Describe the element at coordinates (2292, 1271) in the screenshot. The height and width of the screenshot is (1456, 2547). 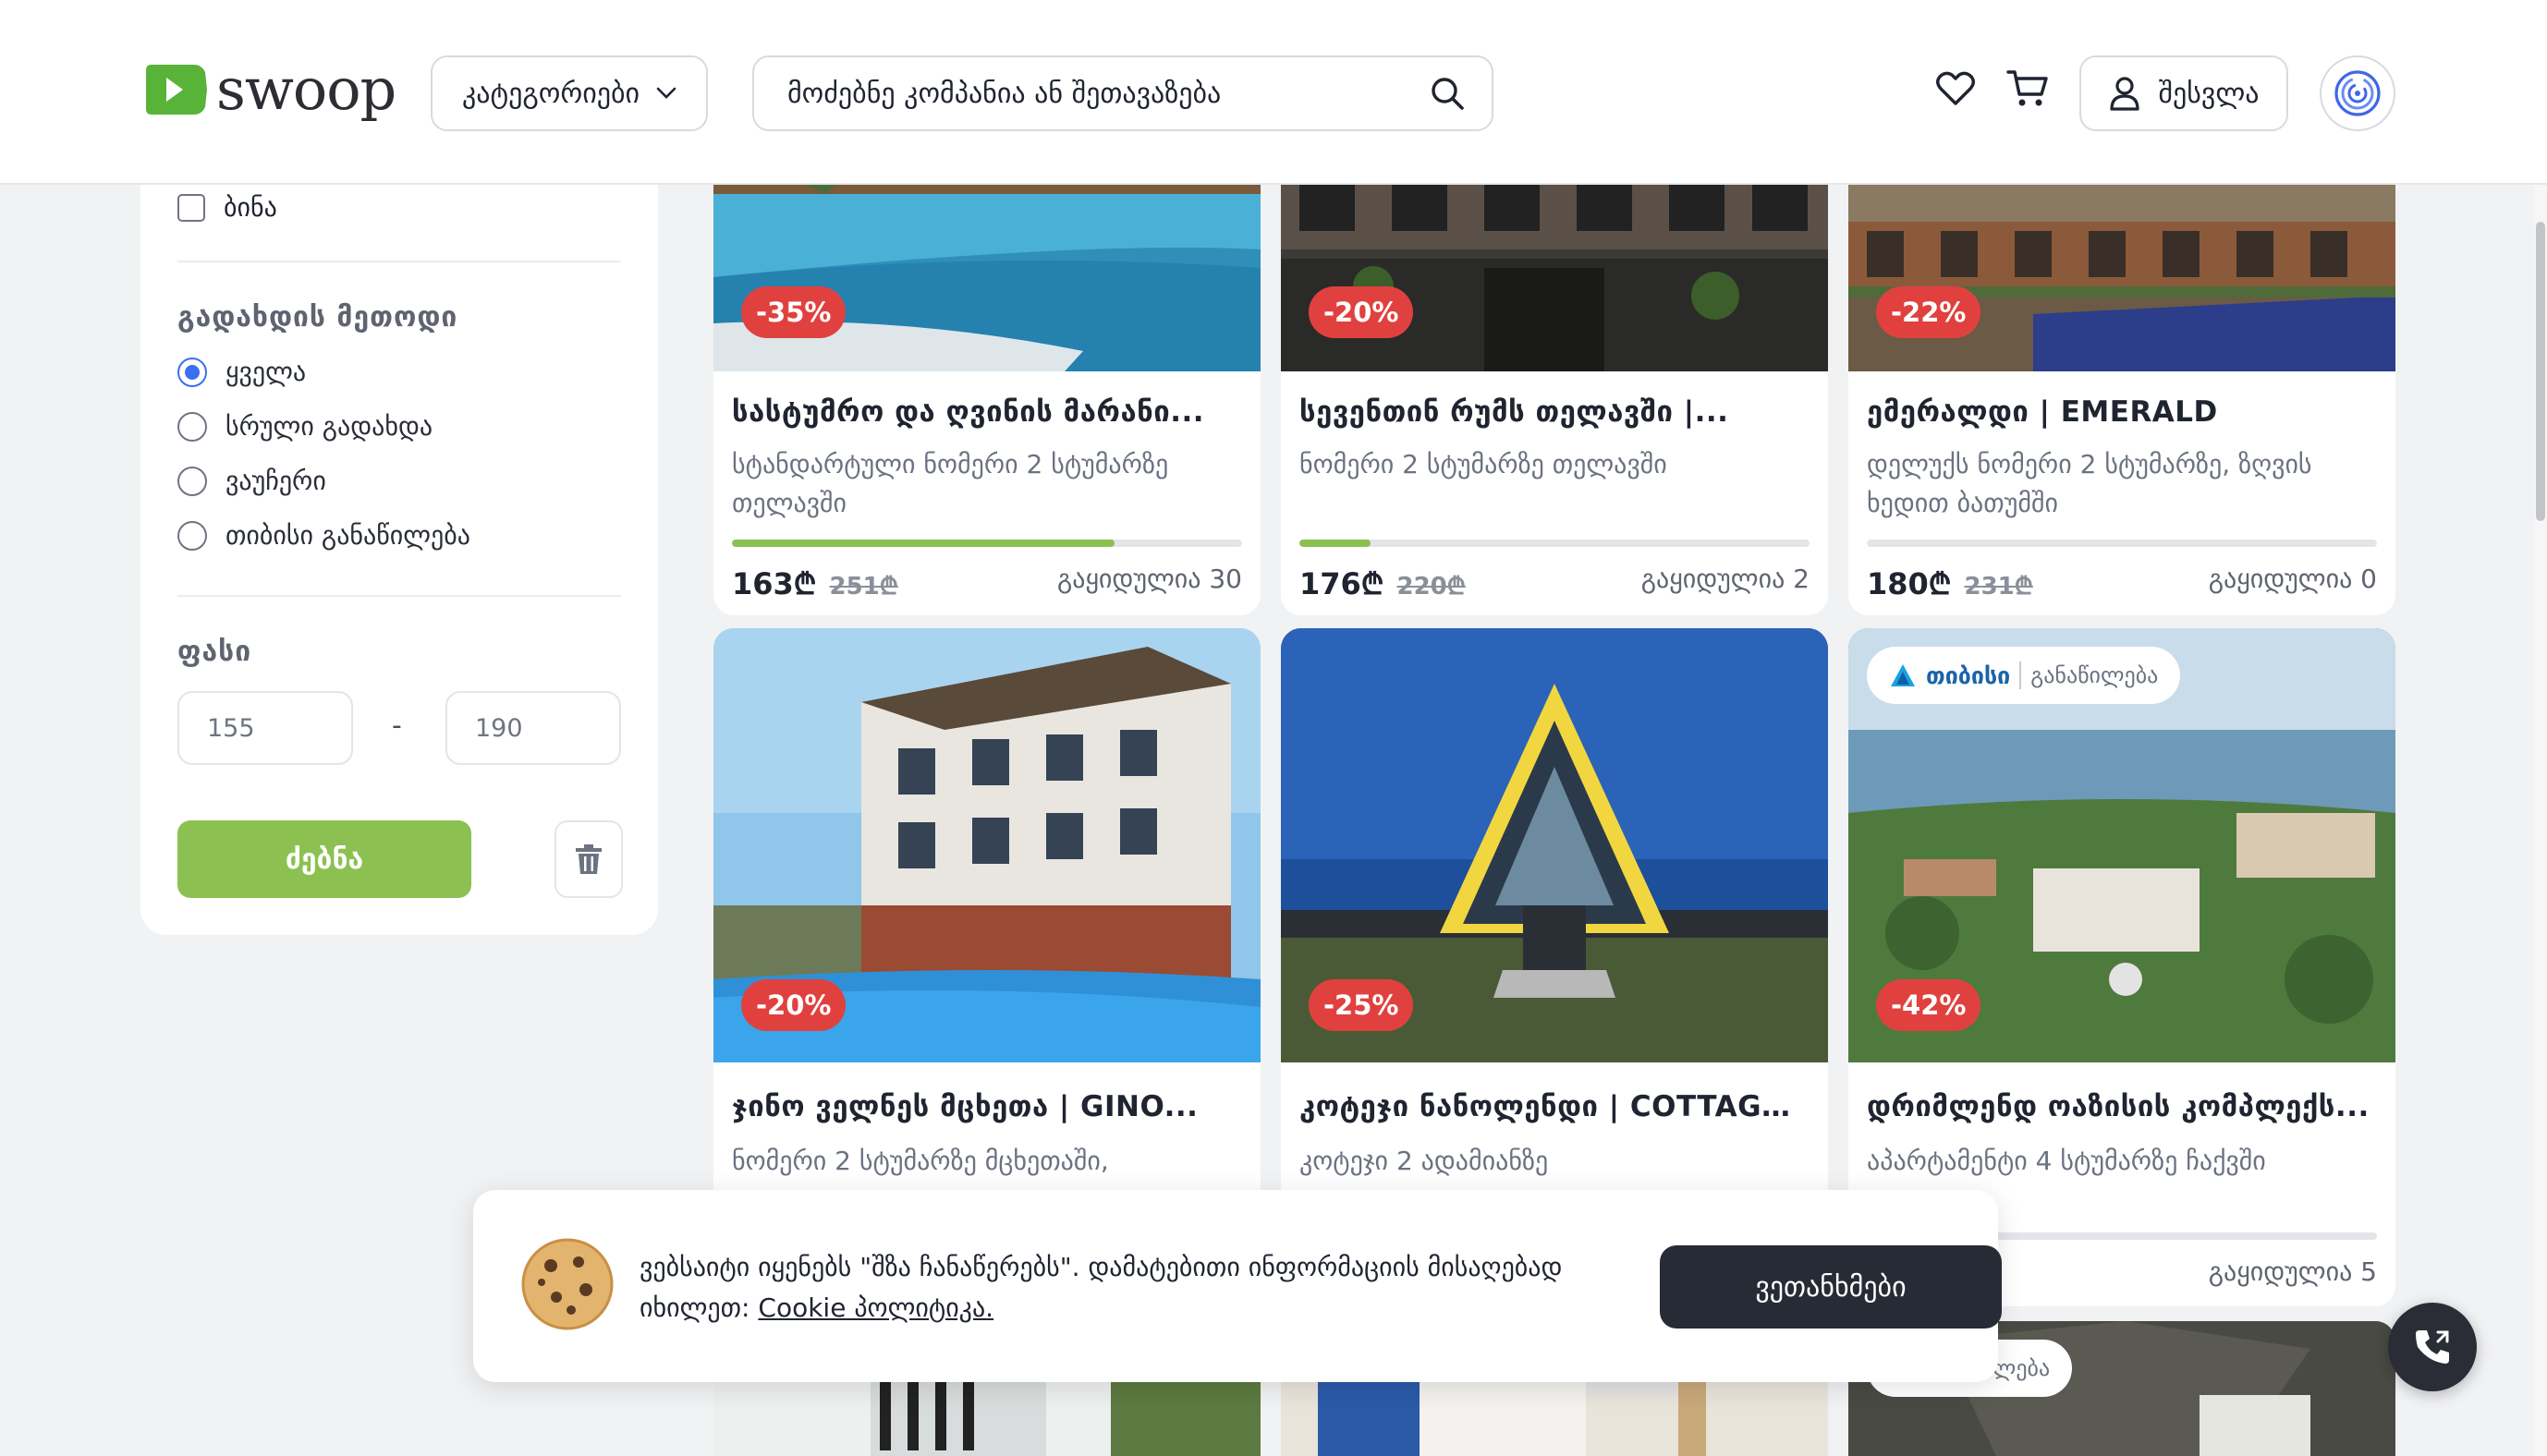
I see `sold-count: გაყიდულია 5` at that location.